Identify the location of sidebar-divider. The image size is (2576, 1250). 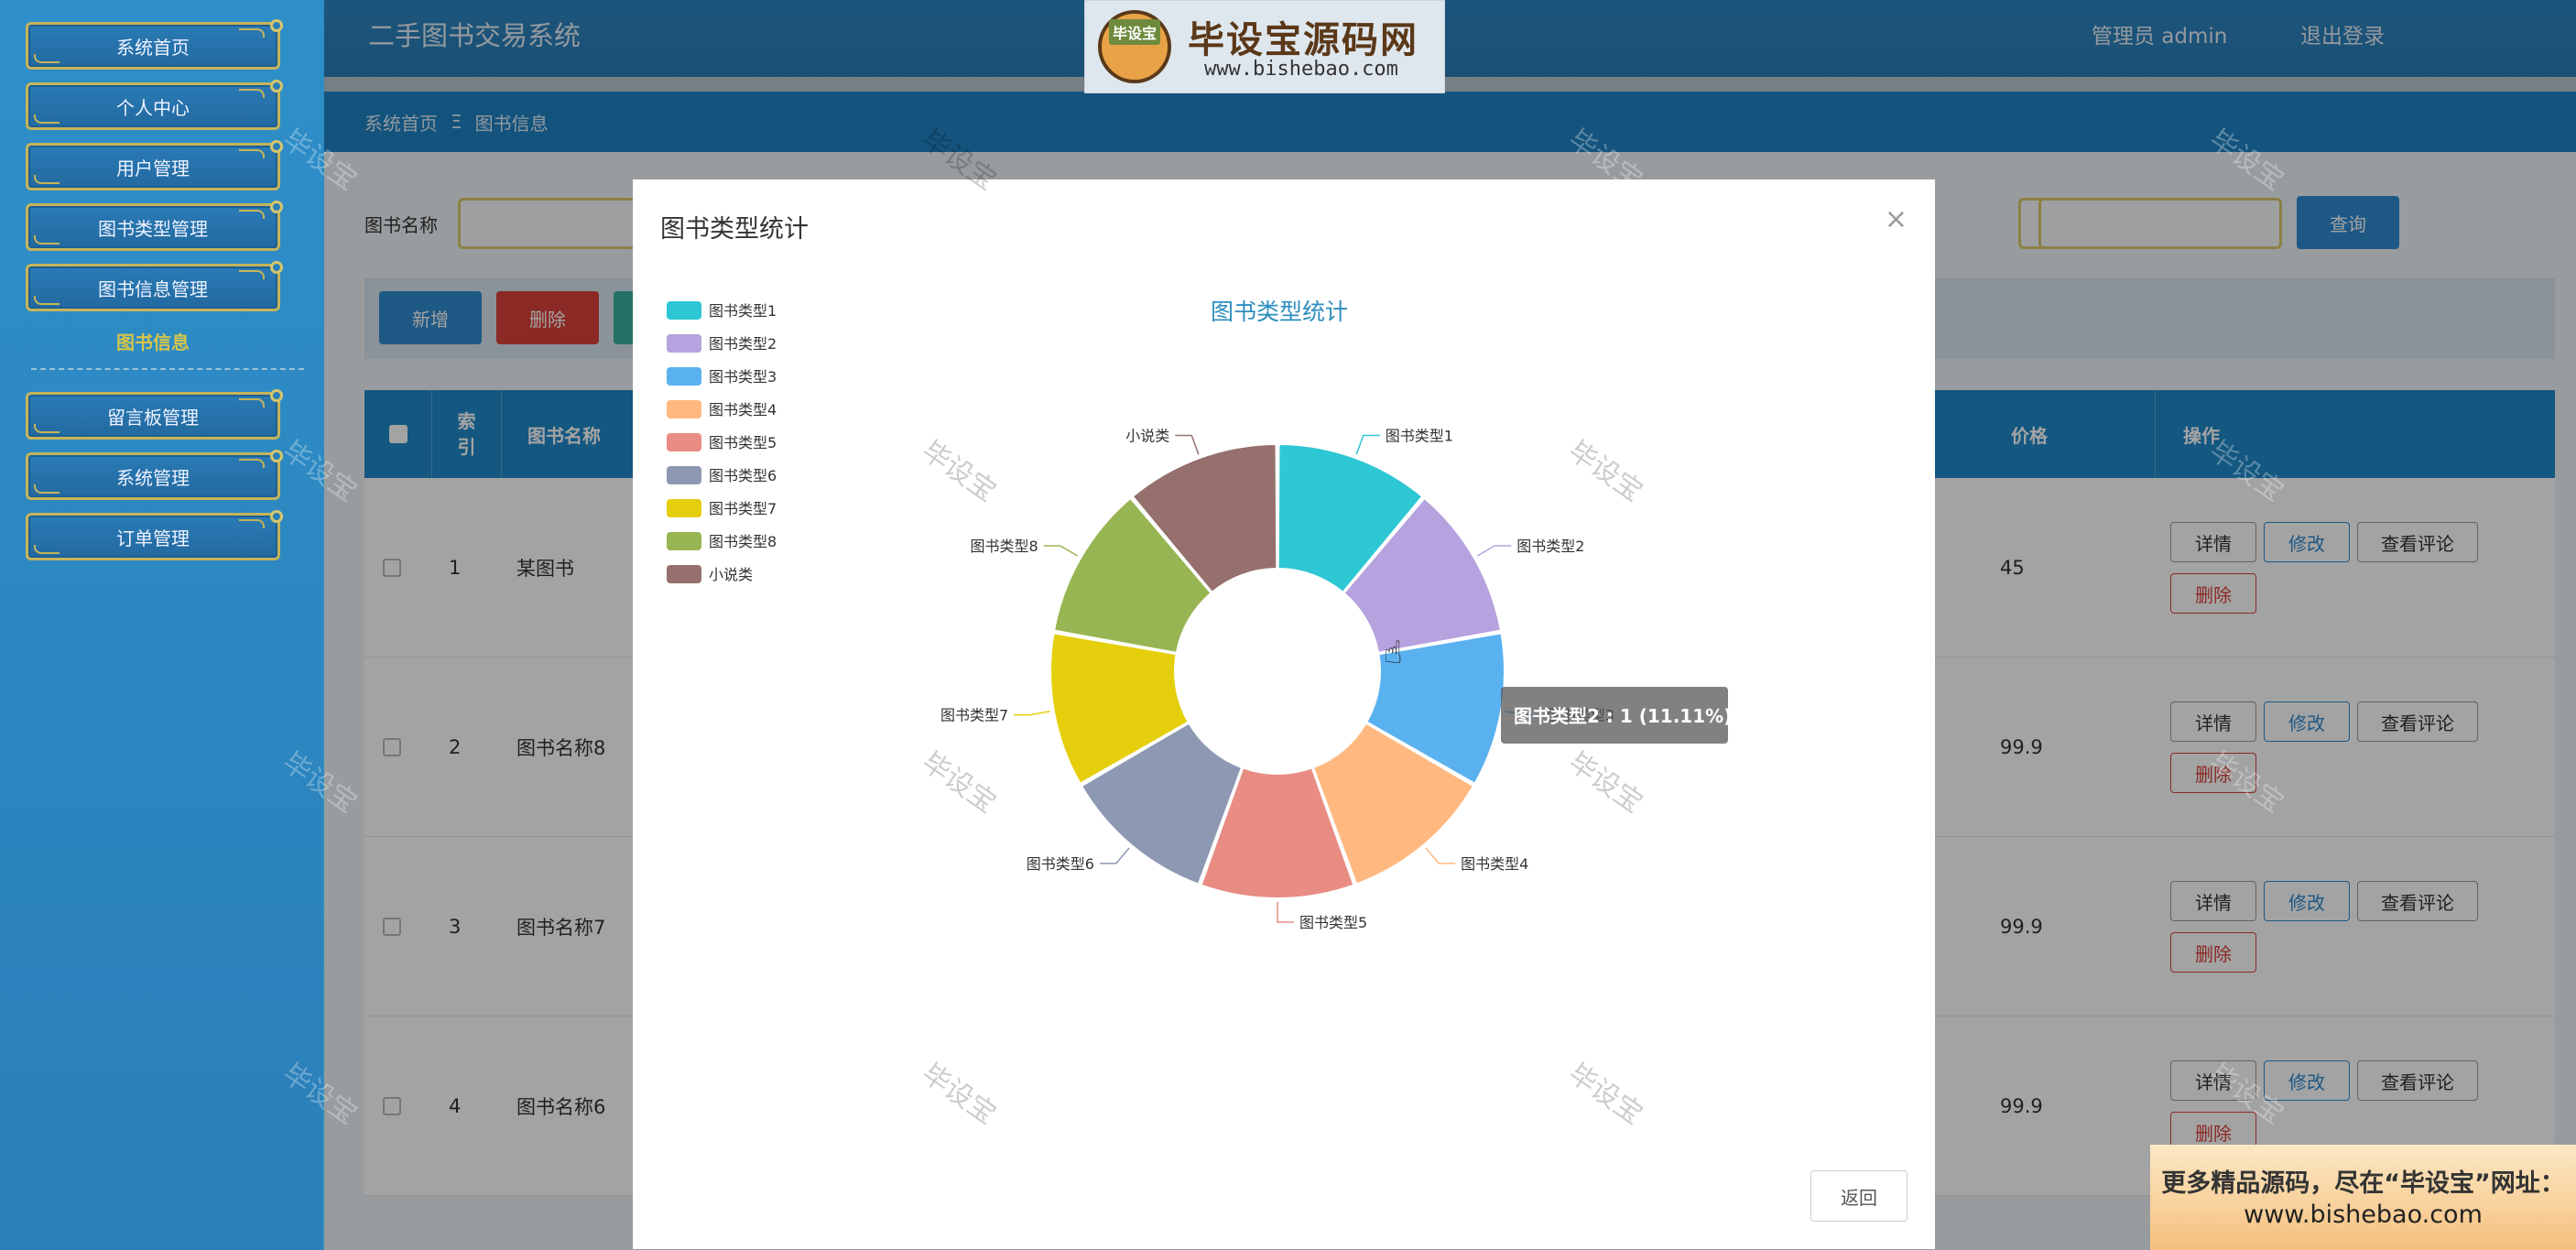
(167, 369).